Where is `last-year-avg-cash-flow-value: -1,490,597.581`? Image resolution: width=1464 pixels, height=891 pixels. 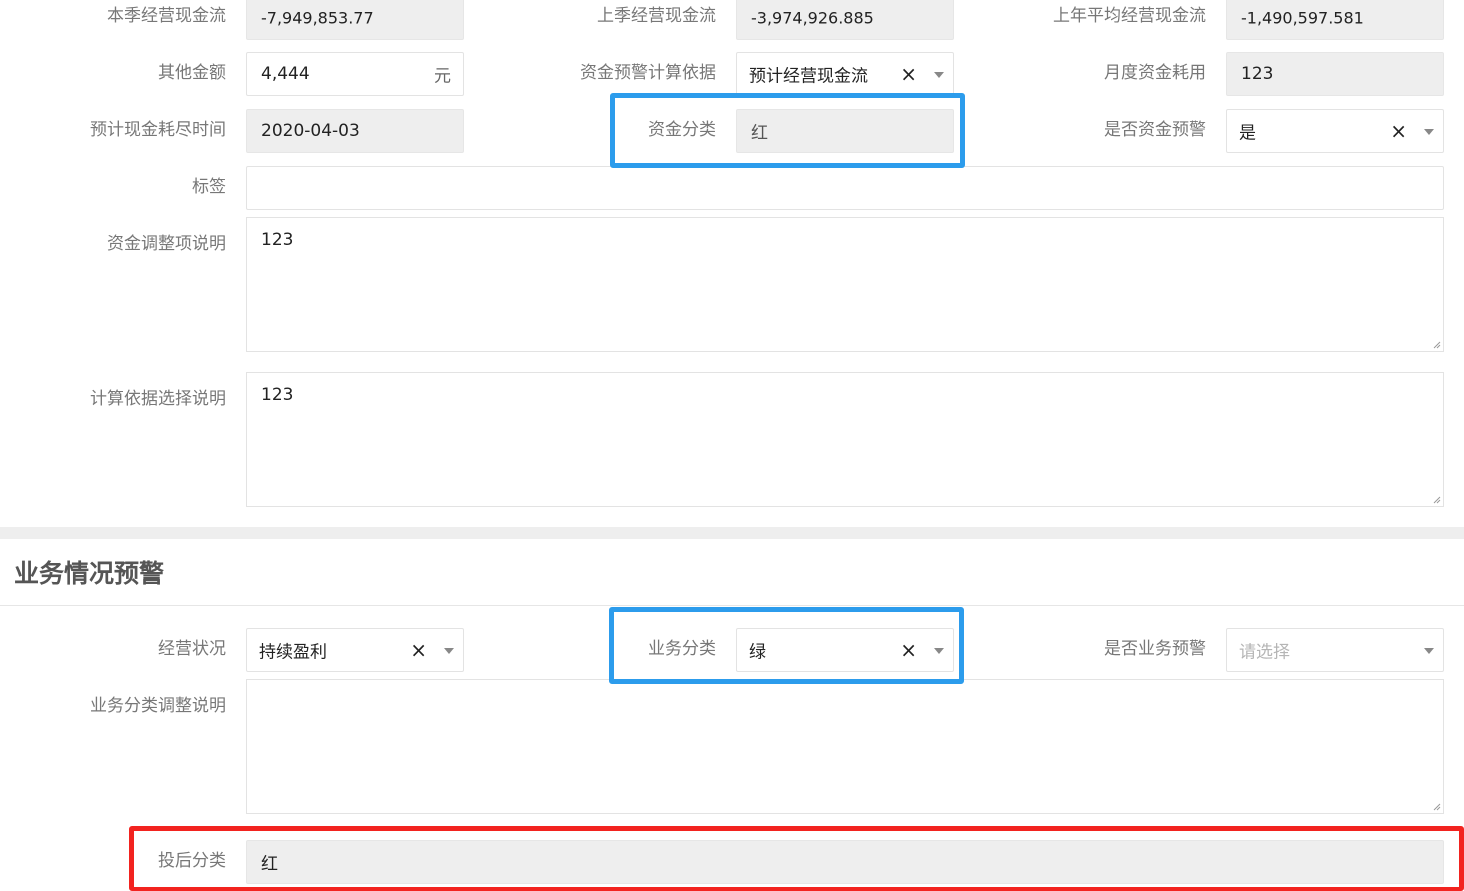 last-year-avg-cash-flow-value: -1,490,597.581 is located at coordinates (1302, 18).